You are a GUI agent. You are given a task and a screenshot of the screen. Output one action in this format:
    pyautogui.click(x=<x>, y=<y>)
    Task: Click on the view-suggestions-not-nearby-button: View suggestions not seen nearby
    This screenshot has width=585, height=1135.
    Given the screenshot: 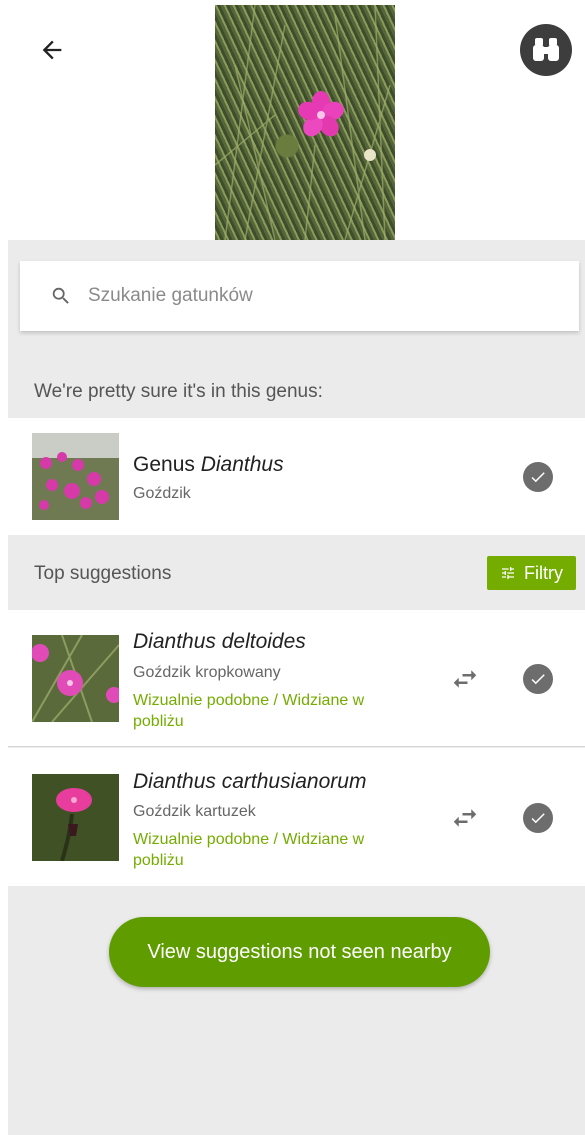 What is the action you would take?
    pyautogui.click(x=299, y=952)
    